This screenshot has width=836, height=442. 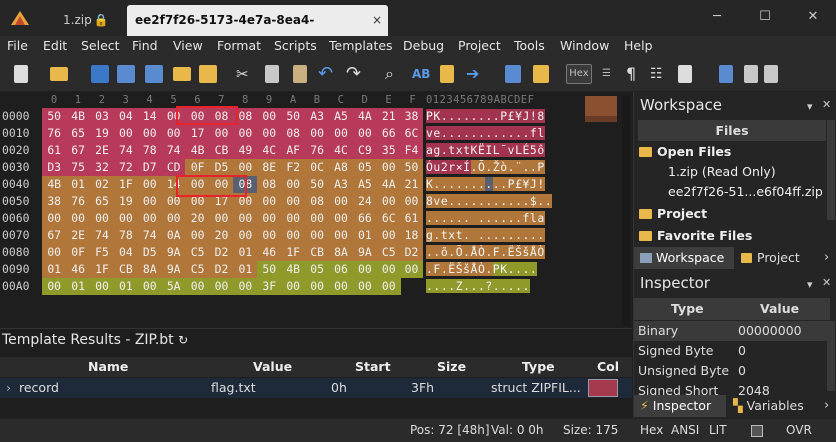 What do you see at coordinates (154, 74) in the screenshot?
I see `save-all-icon` at bounding box center [154, 74].